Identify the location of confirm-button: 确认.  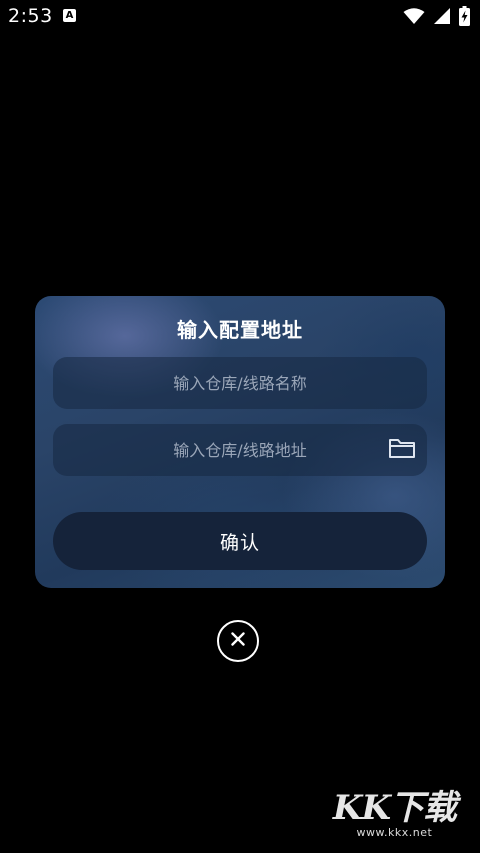
(240, 541).